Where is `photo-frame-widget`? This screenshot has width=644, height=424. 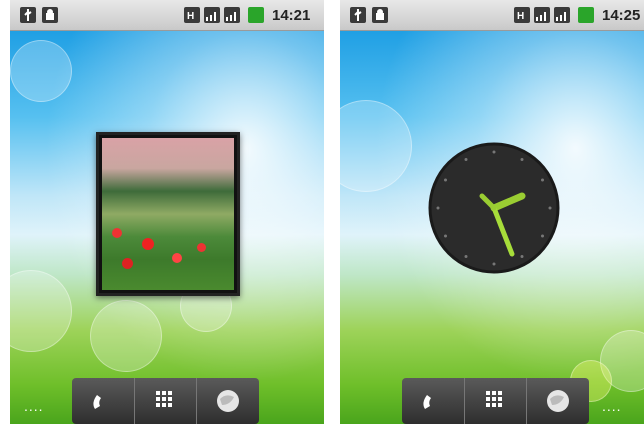 photo-frame-widget is located at coordinates (168, 214).